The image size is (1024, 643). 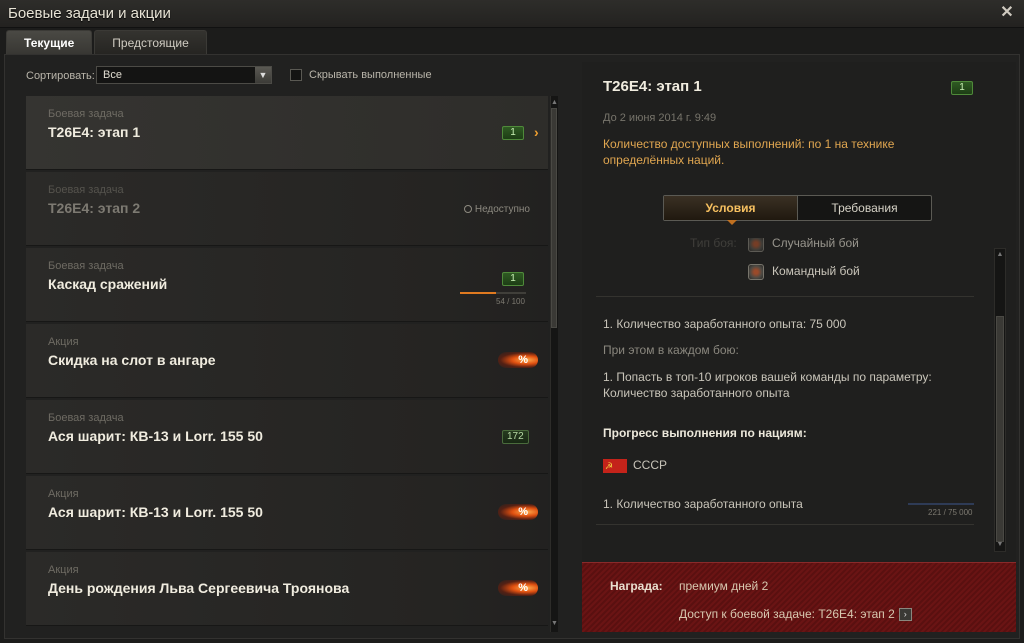 What do you see at coordinates (756, 272) in the screenshot?
I see `team-battle-icon` at bounding box center [756, 272].